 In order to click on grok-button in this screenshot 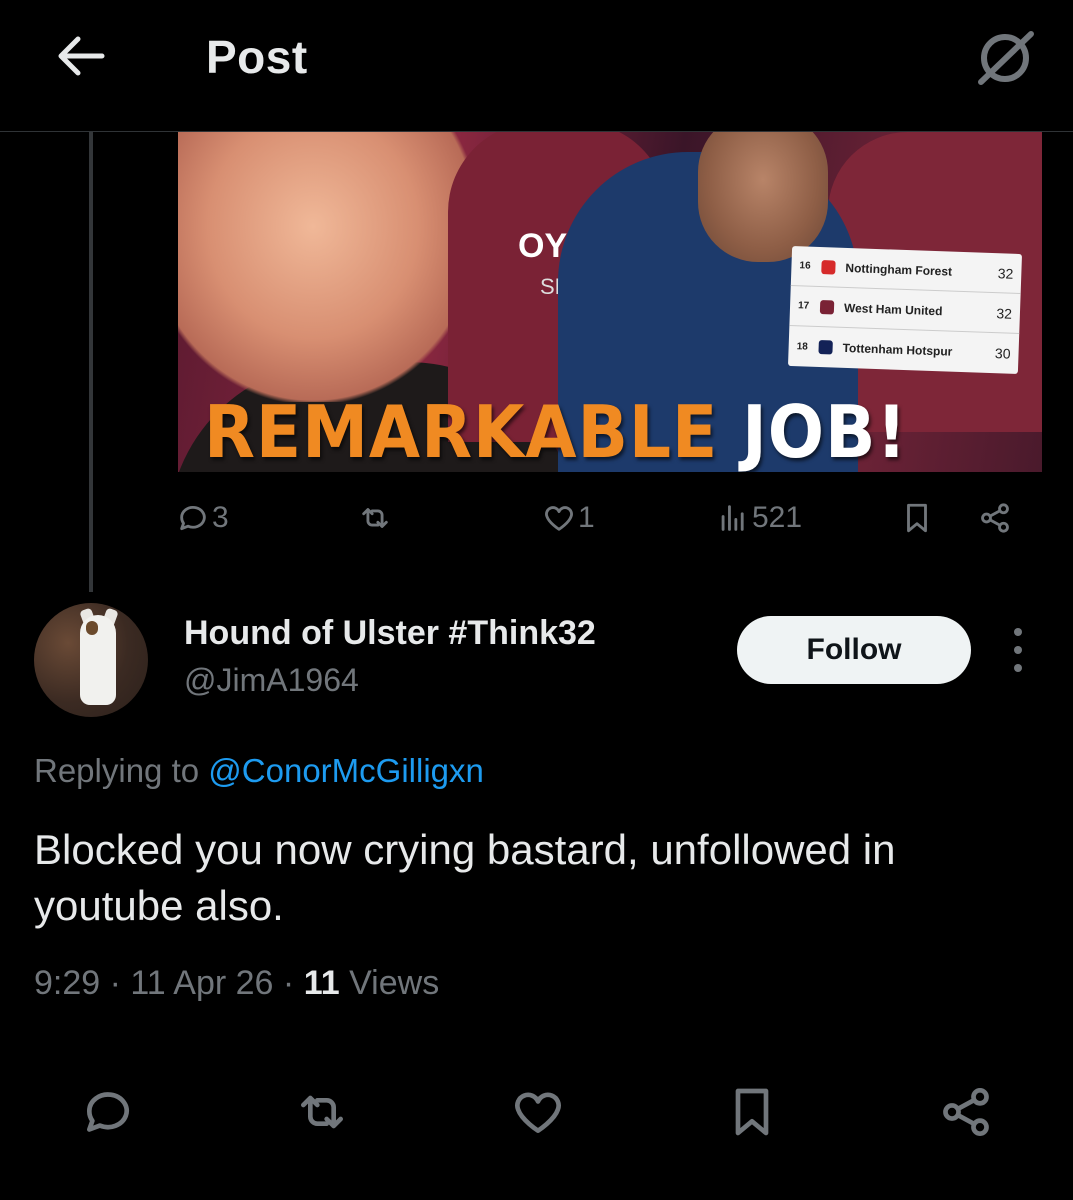, I will do `click(1005, 58)`.